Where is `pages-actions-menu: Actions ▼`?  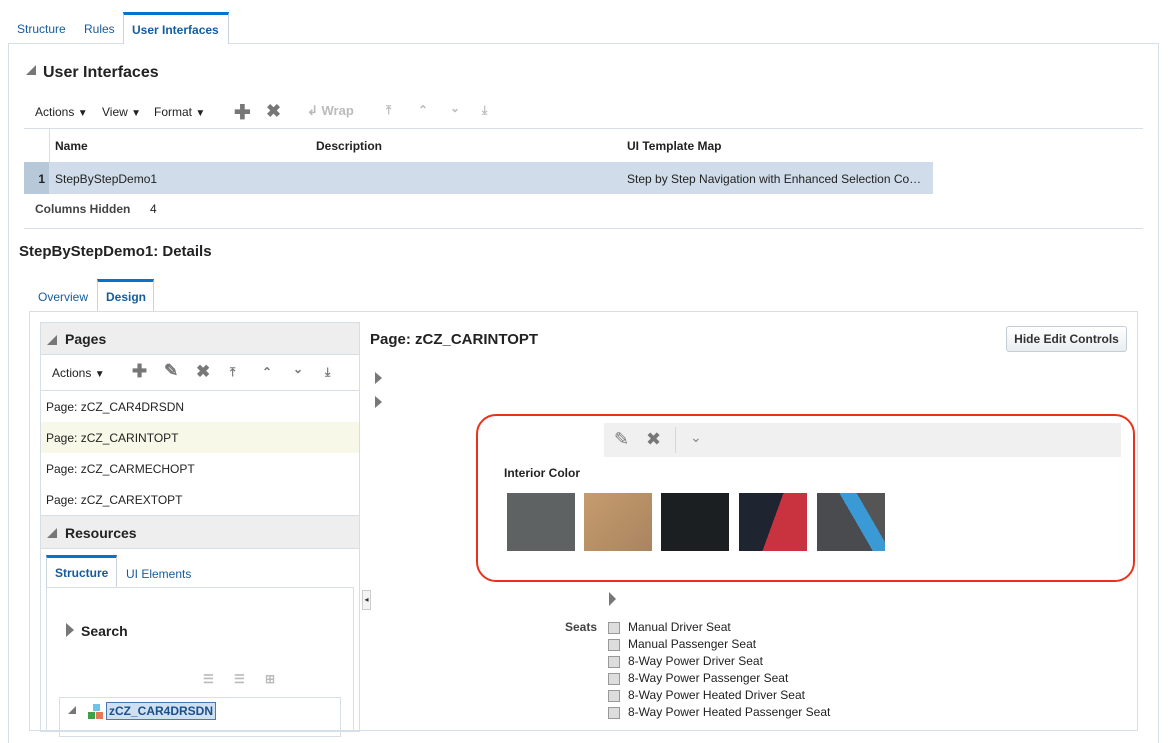 pages-actions-menu: Actions ▼ is located at coordinates (78, 373).